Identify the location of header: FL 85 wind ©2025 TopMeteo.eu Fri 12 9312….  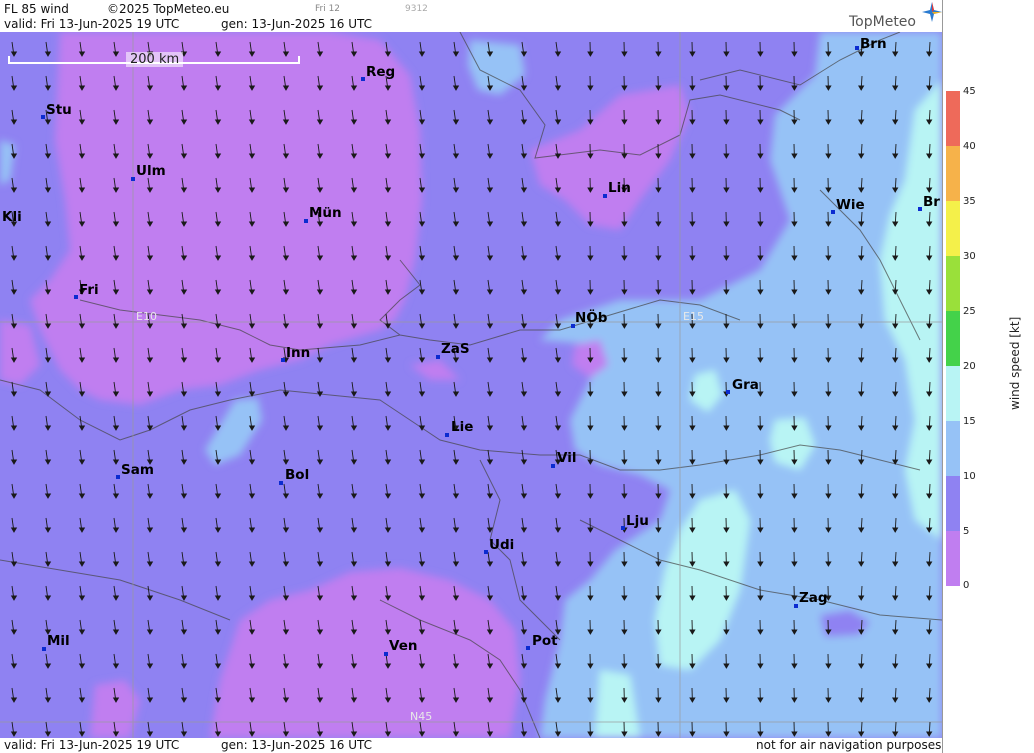
(471, 16).